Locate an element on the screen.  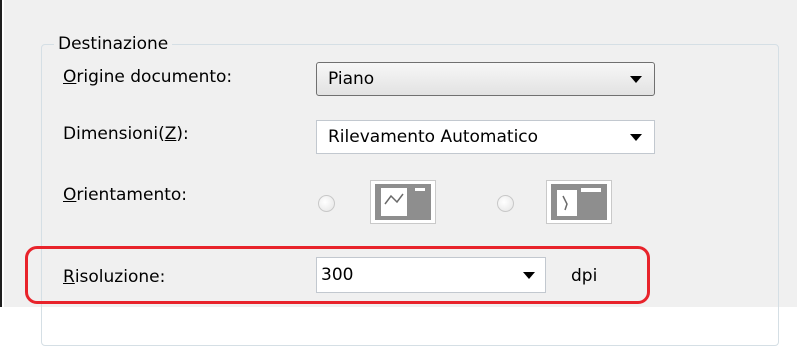
window-left-border is located at coordinates (1, 153).